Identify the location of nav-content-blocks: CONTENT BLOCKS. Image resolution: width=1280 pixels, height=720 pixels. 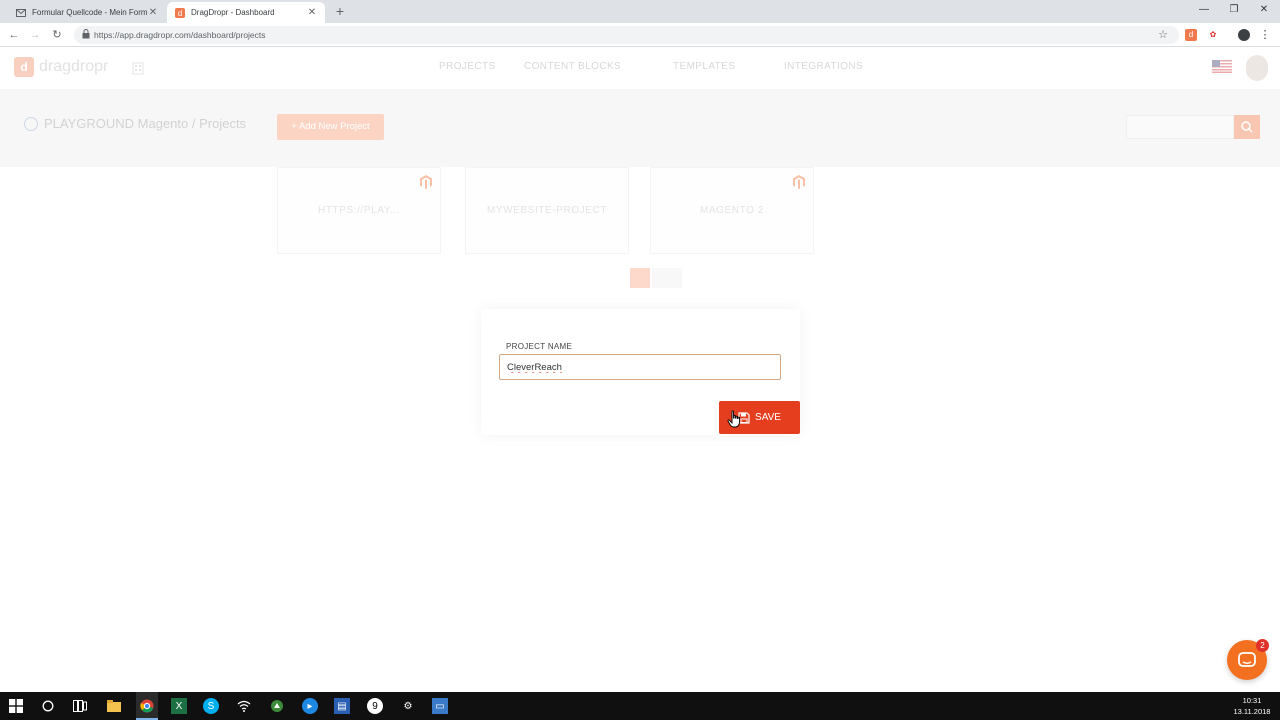
(572, 66).